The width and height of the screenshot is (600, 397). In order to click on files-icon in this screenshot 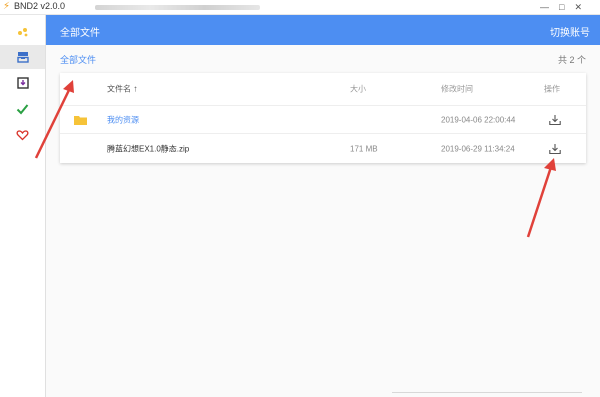, I will do `click(22, 57)`.